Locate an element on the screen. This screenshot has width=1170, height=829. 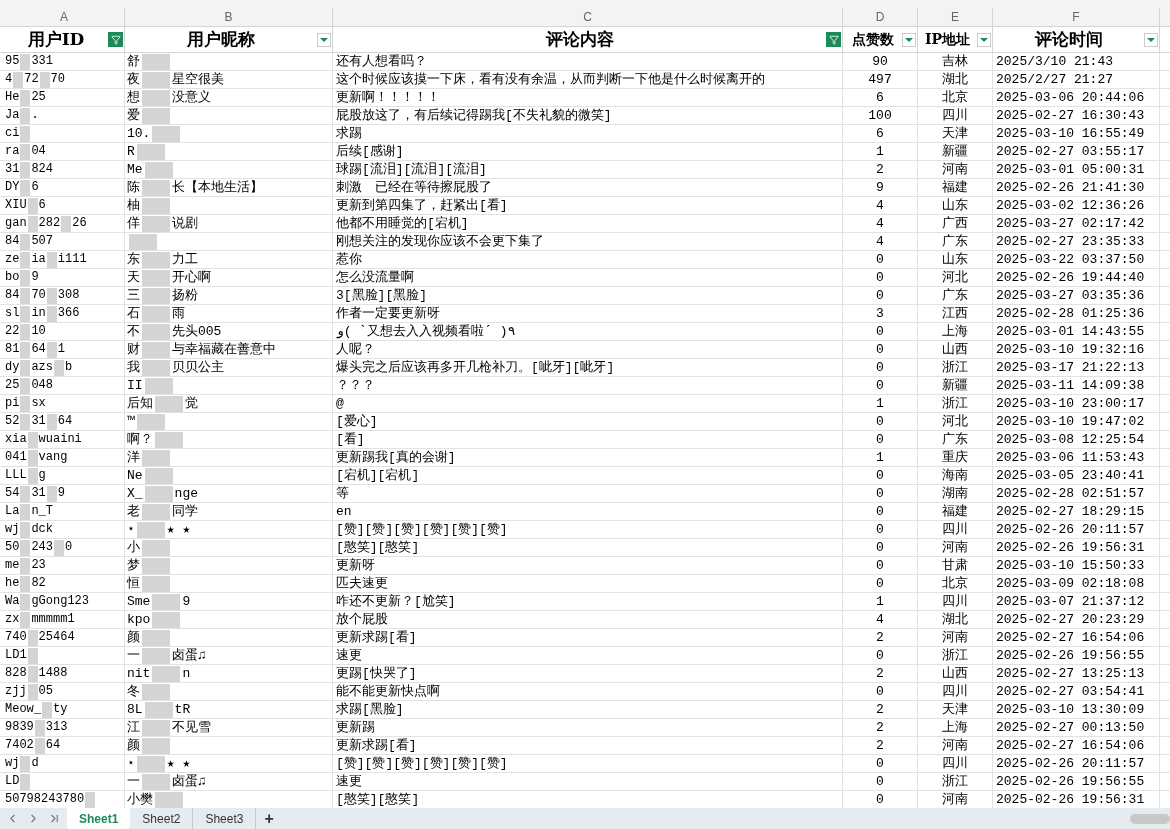
cell-text: 江 is located at coordinates (133, 727).